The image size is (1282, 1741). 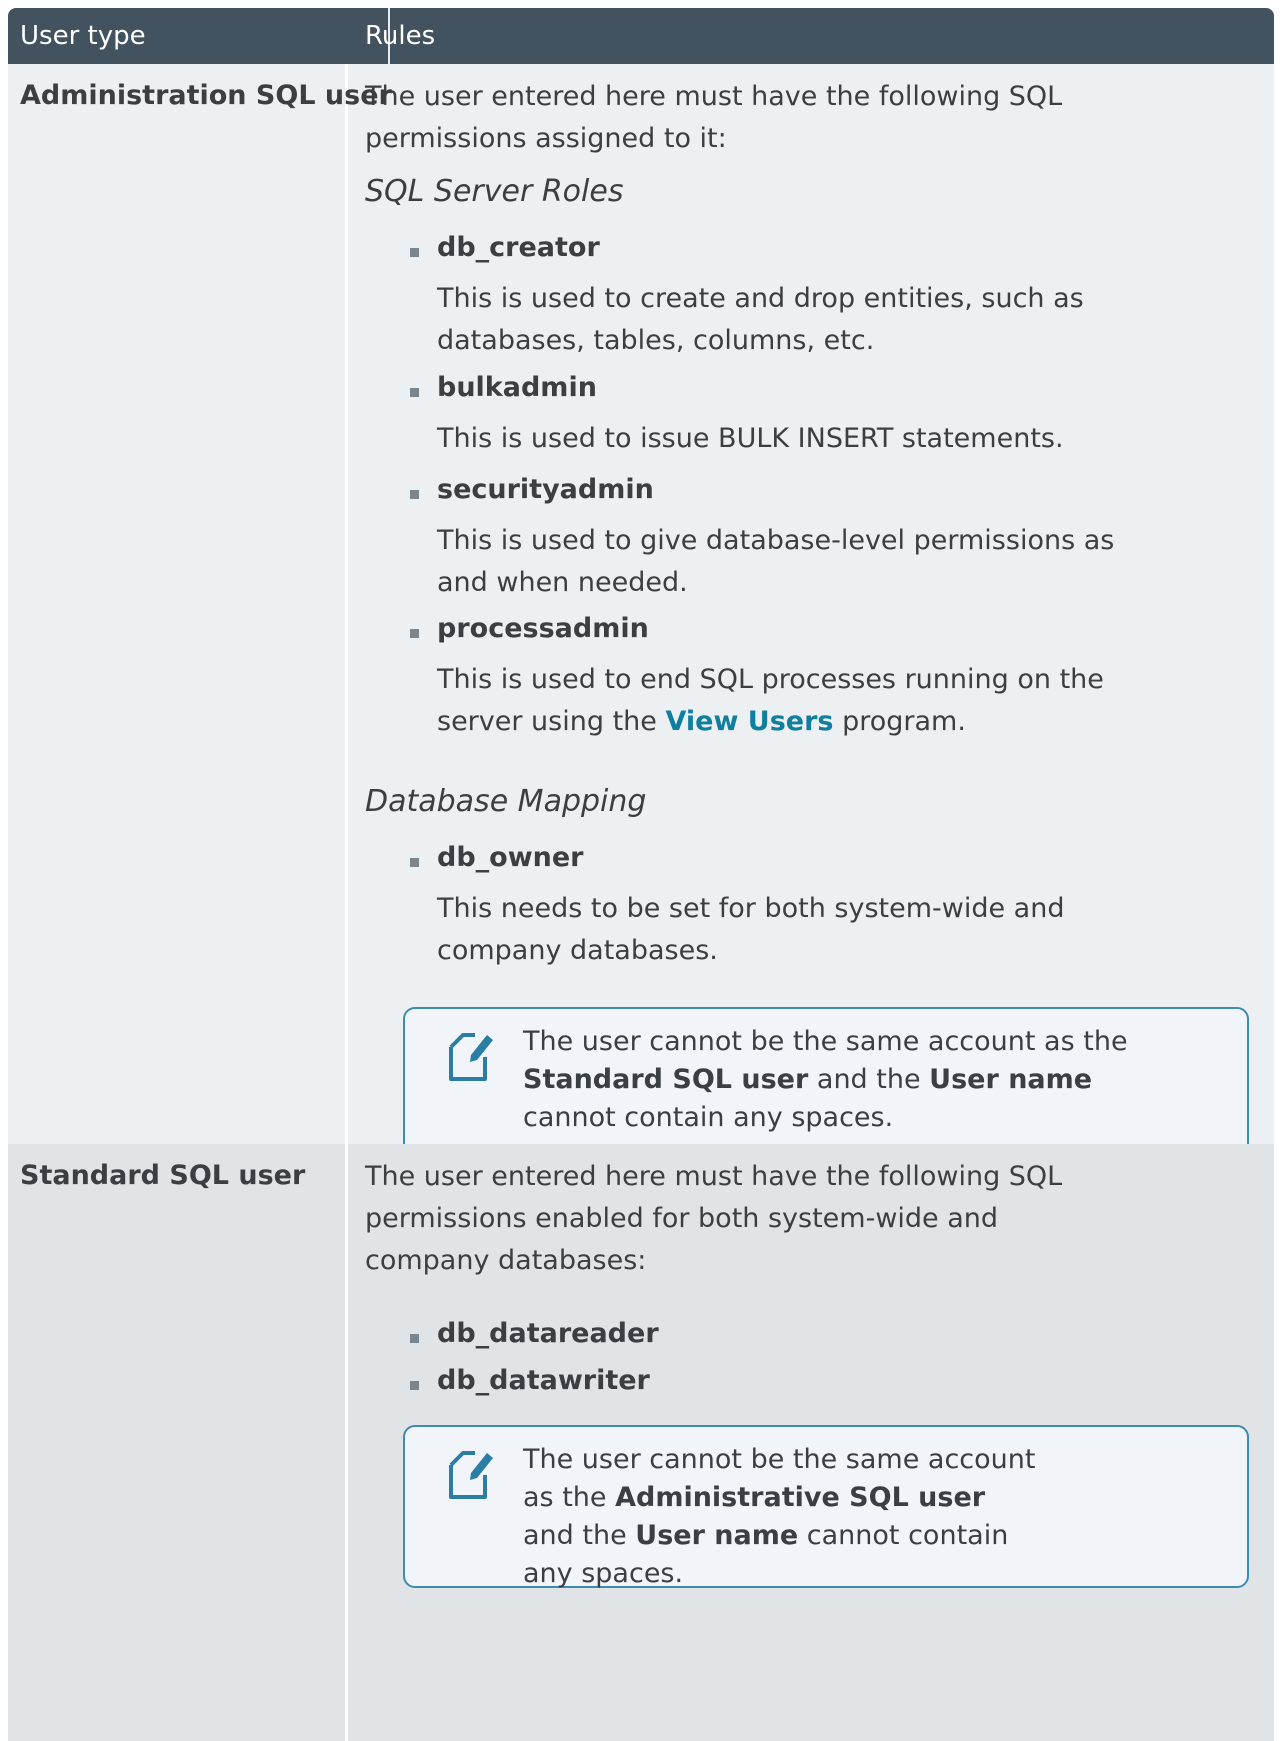 What do you see at coordinates (518, 247) in the screenshot?
I see `role-name: db_creator` at bounding box center [518, 247].